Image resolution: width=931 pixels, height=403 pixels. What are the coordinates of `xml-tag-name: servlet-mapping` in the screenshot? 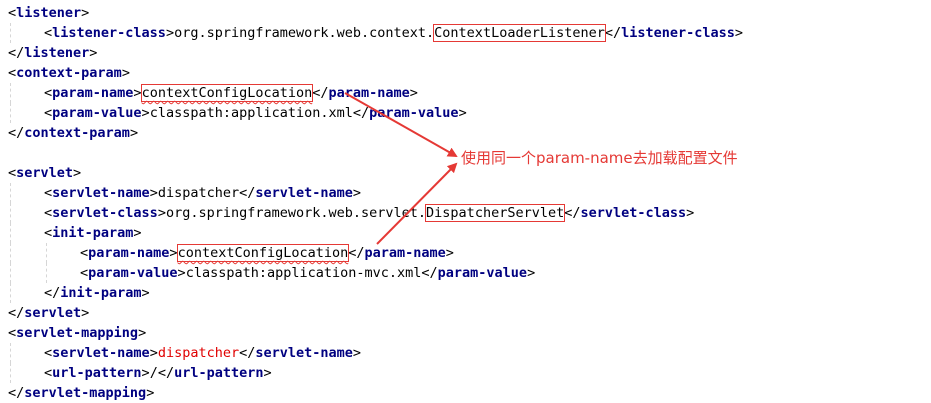 It's located at (77, 333).